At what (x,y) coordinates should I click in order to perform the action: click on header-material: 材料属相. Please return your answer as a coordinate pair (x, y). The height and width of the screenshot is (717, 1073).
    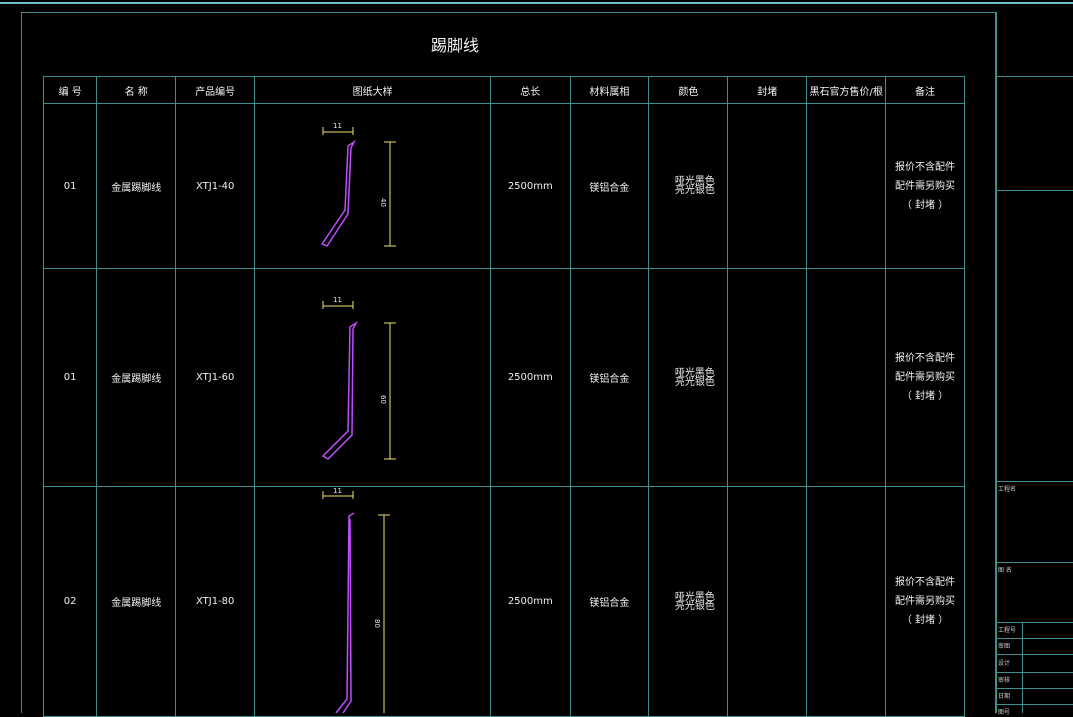
    Looking at the image, I should click on (609, 90).